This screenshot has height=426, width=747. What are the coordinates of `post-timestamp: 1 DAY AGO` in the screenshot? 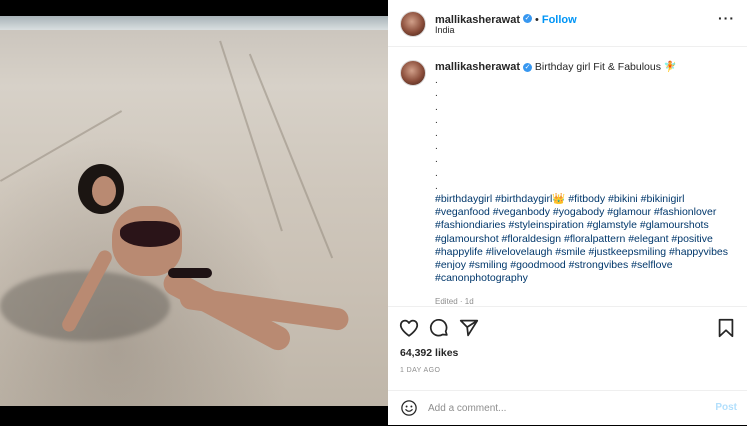 It's located at (420, 370).